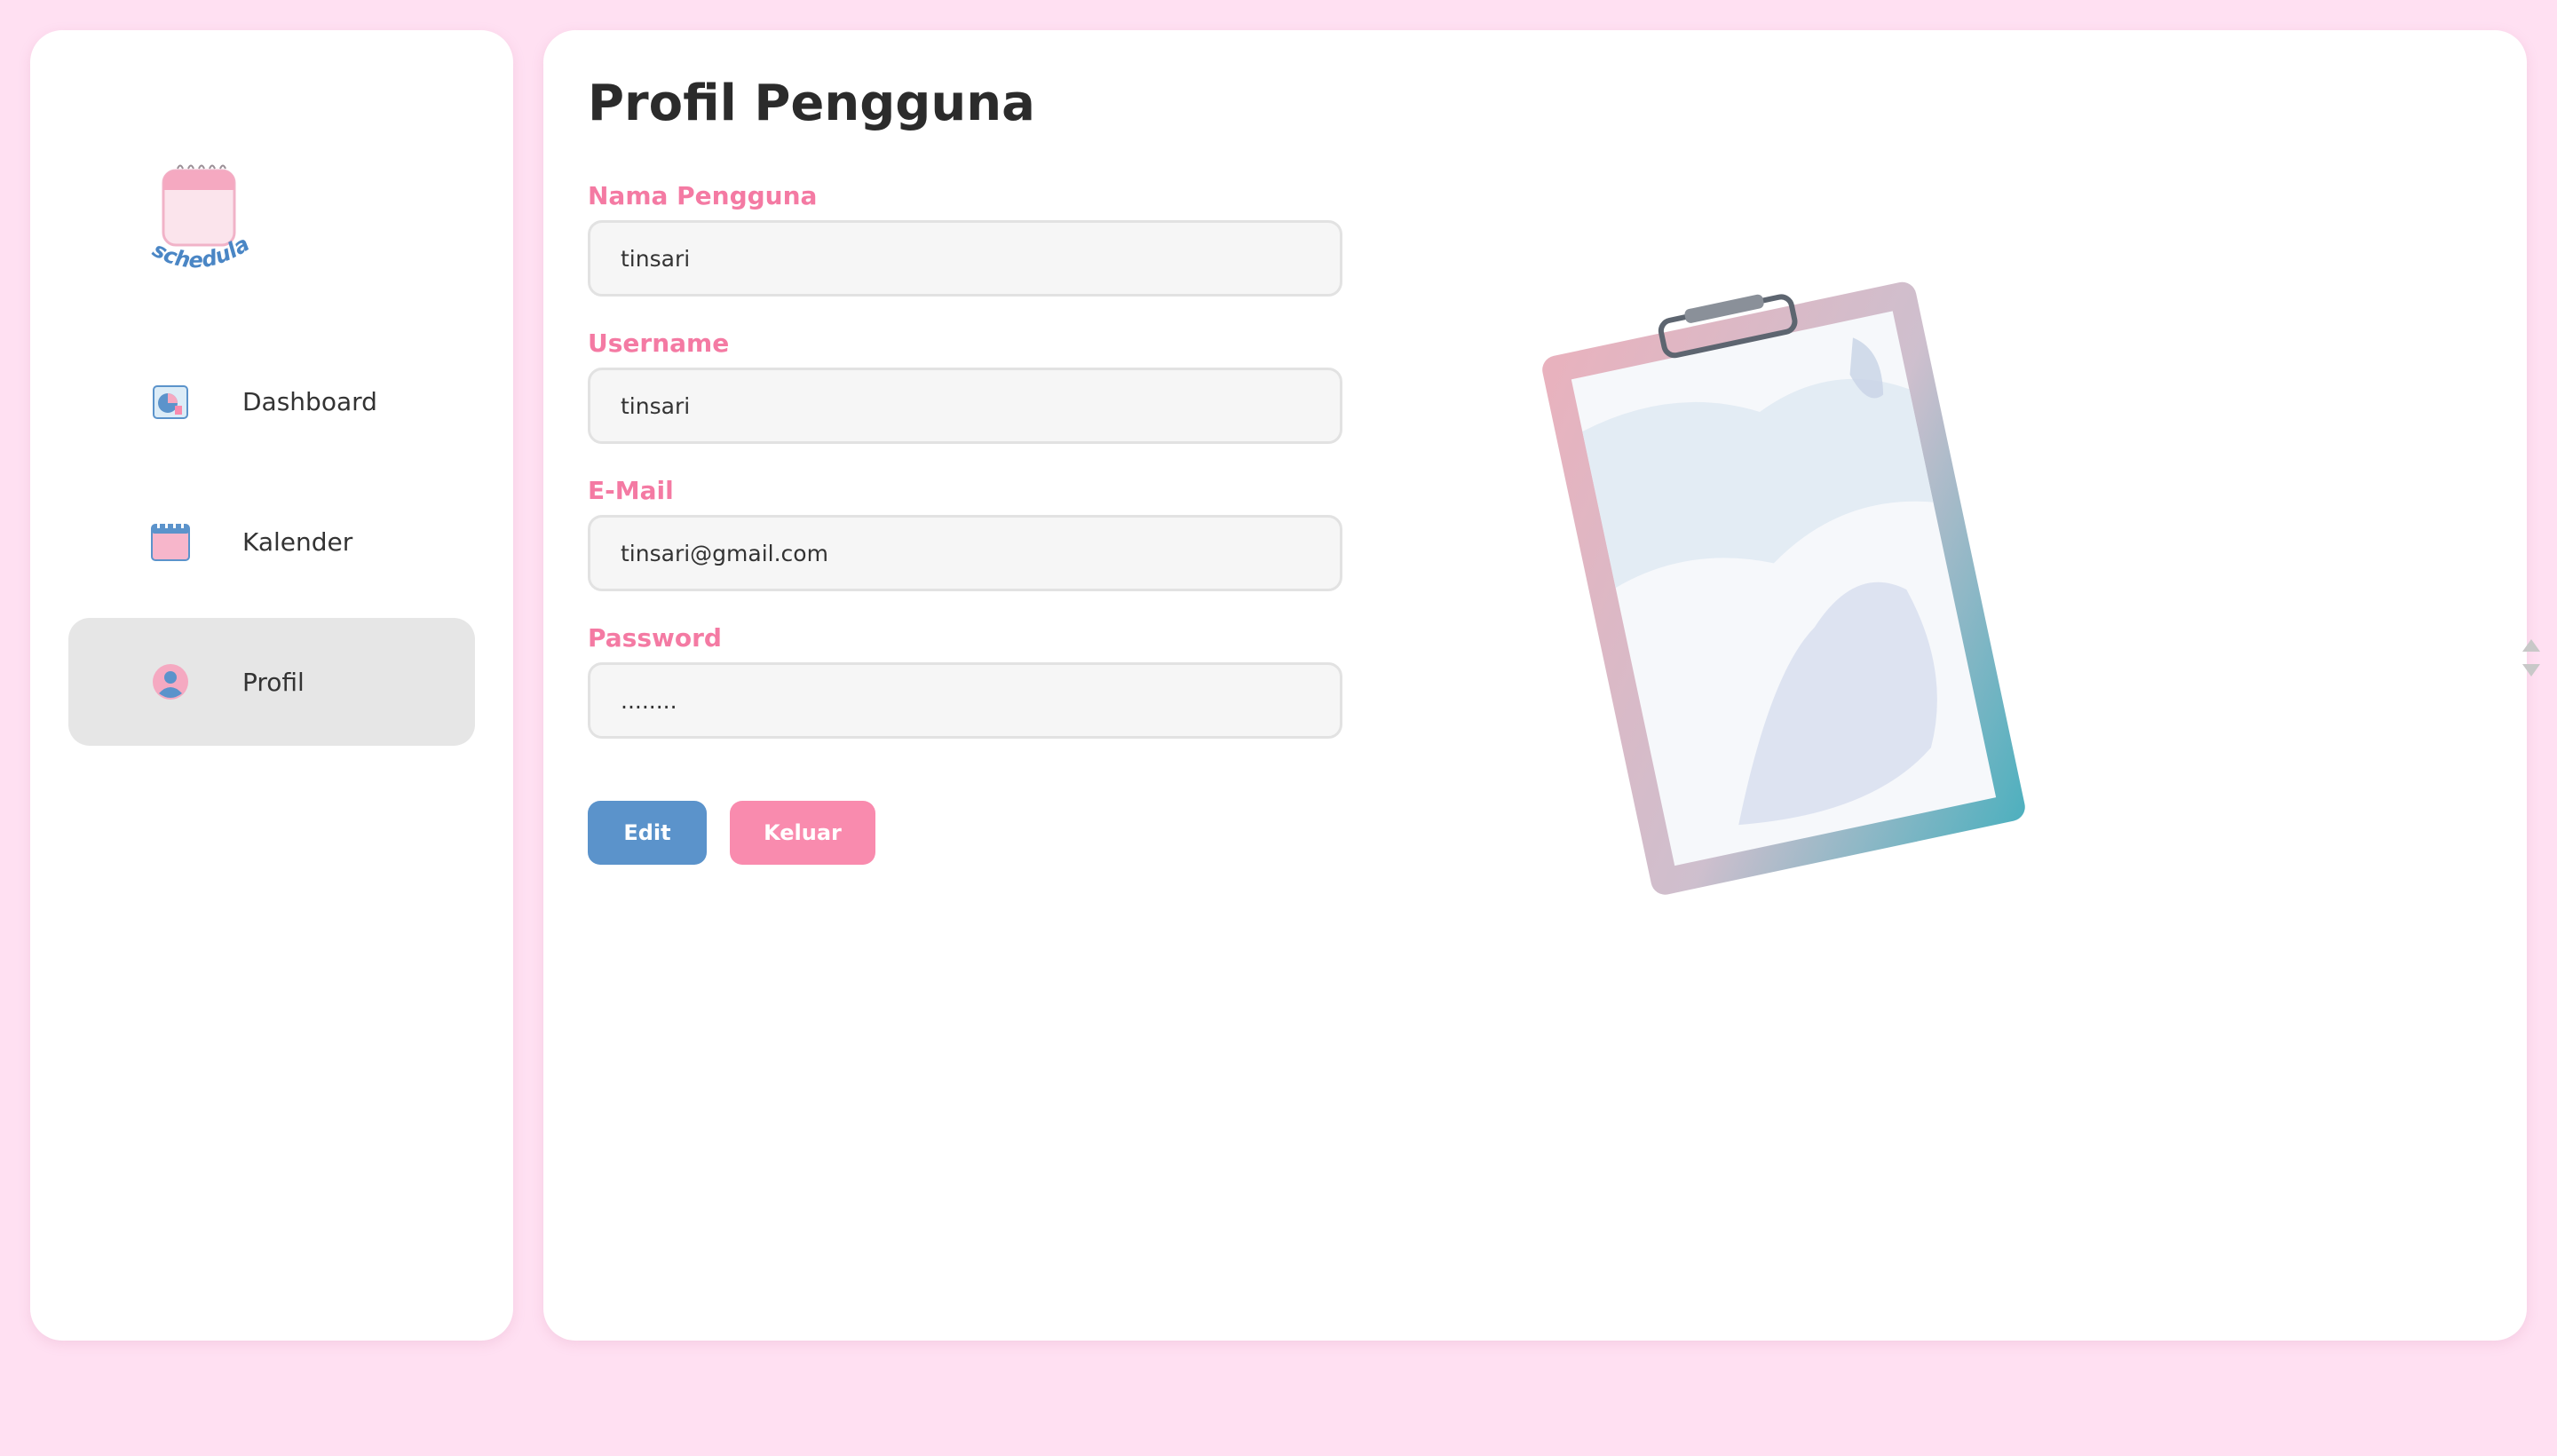 The width and height of the screenshot is (2557, 1456). What do you see at coordinates (655, 638) in the screenshot?
I see `password-label: Password` at bounding box center [655, 638].